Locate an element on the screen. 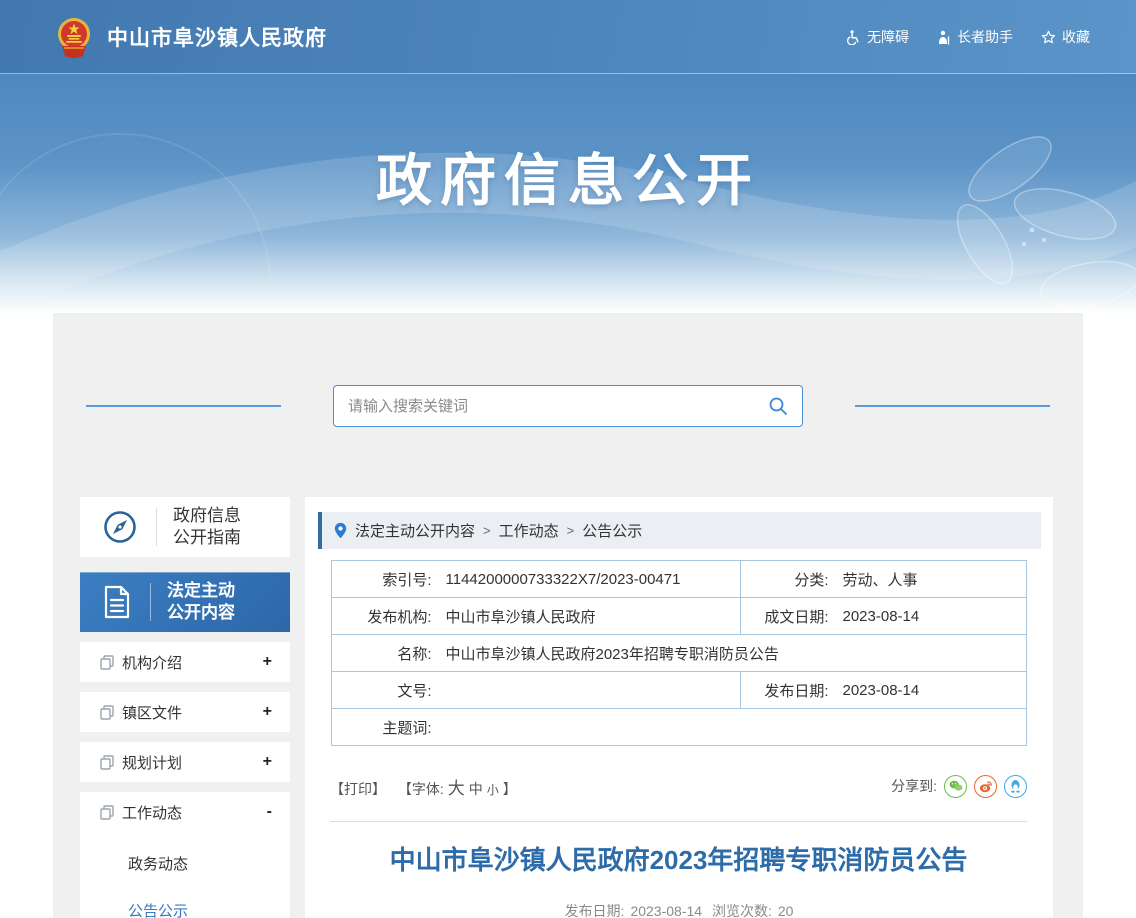  search-icon is located at coordinates (778, 406).